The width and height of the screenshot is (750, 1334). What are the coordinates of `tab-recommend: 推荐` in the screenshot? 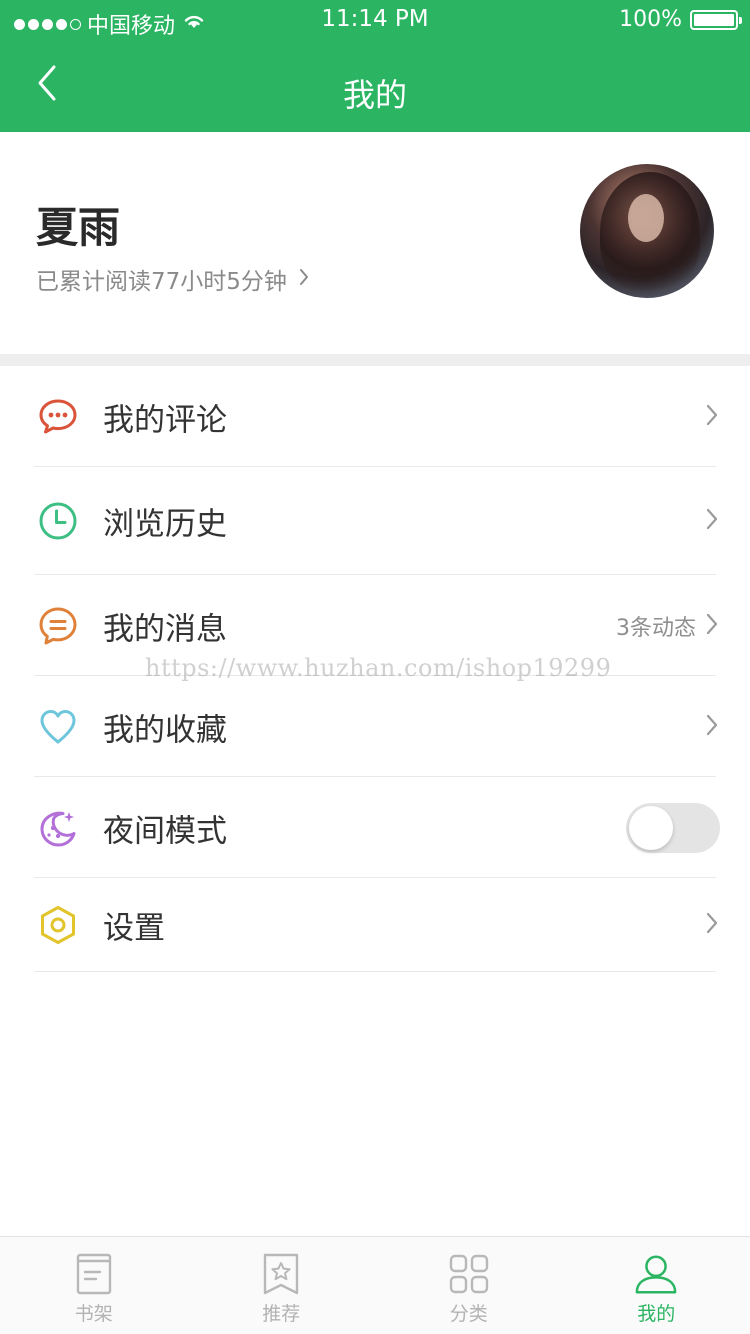 It's located at (282, 1285).